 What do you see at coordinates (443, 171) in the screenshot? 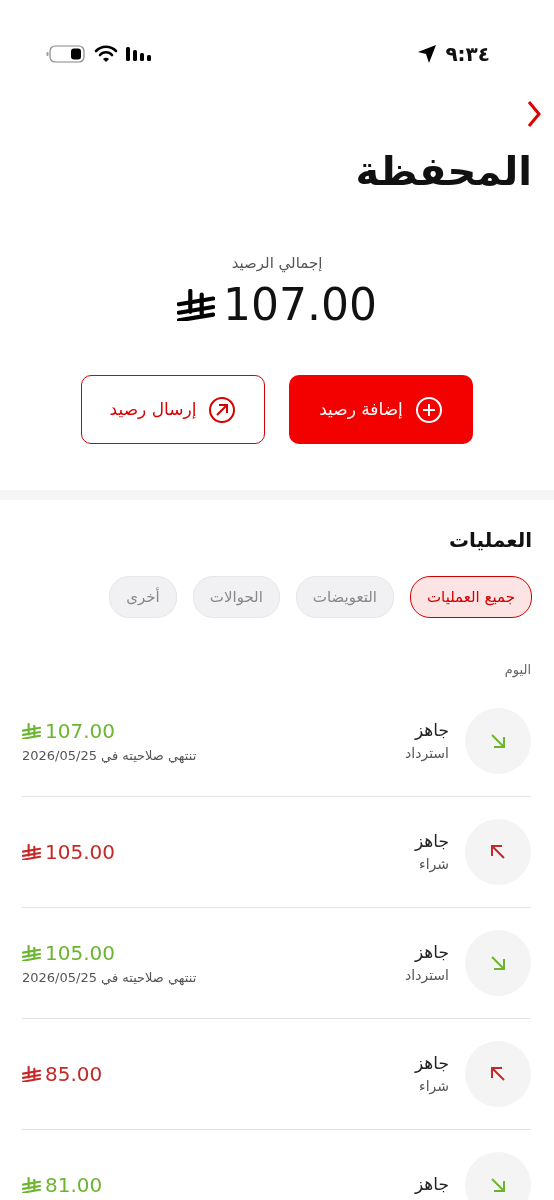
I see `page-title: المحفظة` at bounding box center [443, 171].